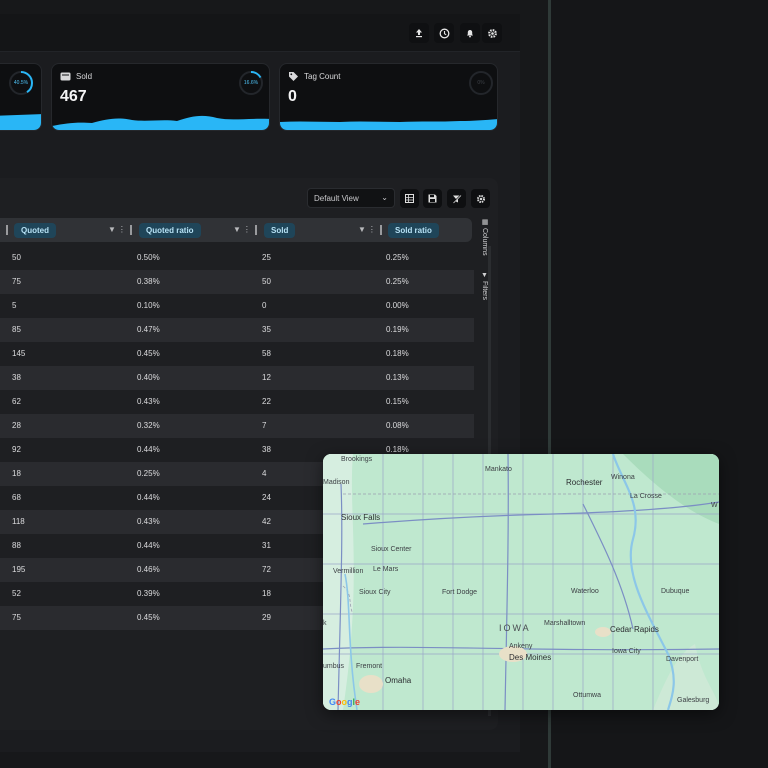  Describe the element at coordinates (361, 517) in the screenshot. I see `map-label: Sioux Falls` at that location.